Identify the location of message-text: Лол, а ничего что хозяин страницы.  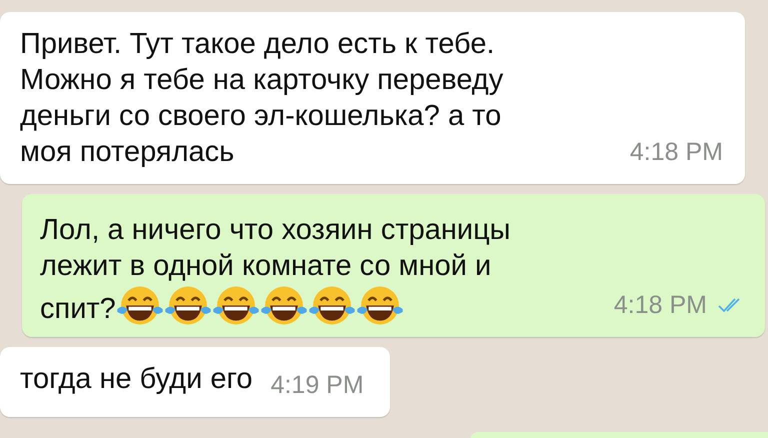
(275, 230).